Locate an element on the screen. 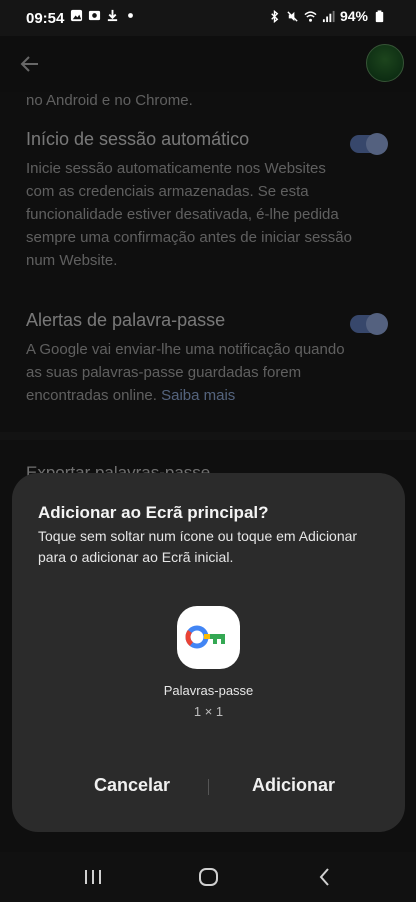 Image resolution: width=416 pixels, height=902 pixels. button-separator is located at coordinates (208, 787).